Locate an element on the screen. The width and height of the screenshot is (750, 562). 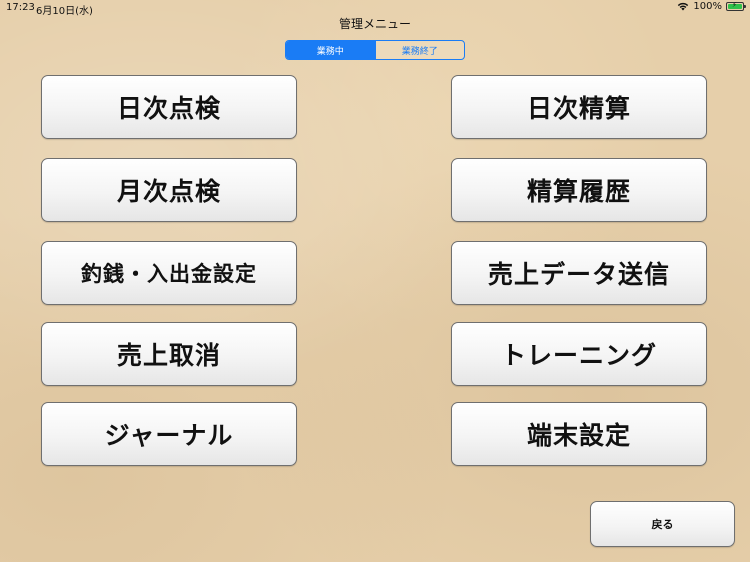
change-cash-settings-button: 釣銭・入出金設定 is located at coordinates (169, 273).